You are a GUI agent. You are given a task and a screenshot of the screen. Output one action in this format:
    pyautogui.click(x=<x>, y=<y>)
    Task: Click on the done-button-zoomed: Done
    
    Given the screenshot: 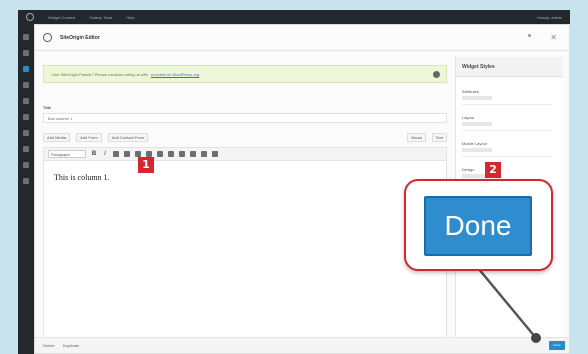 What is the action you would take?
    pyautogui.click(x=478, y=226)
    